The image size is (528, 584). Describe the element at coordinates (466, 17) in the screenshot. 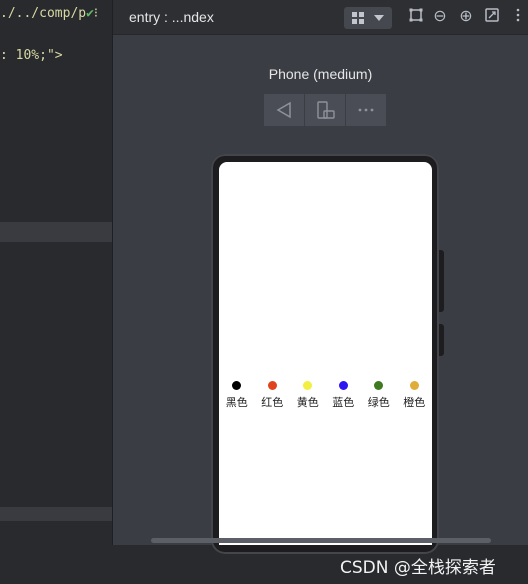

I see `zoom-in-icon: ⊕` at that location.